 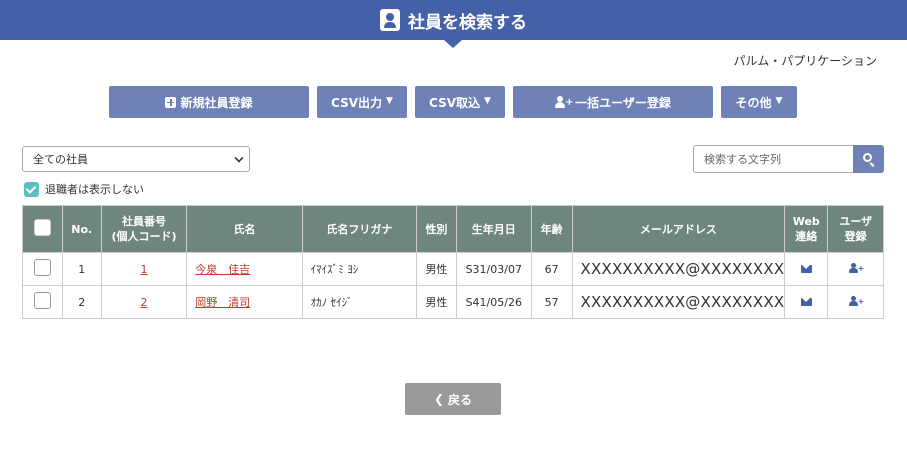 What do you see at coordinates (439, 399) in the screenshot?
I see `chevron-left-icon: ❮` at bounding box center [439, 399].